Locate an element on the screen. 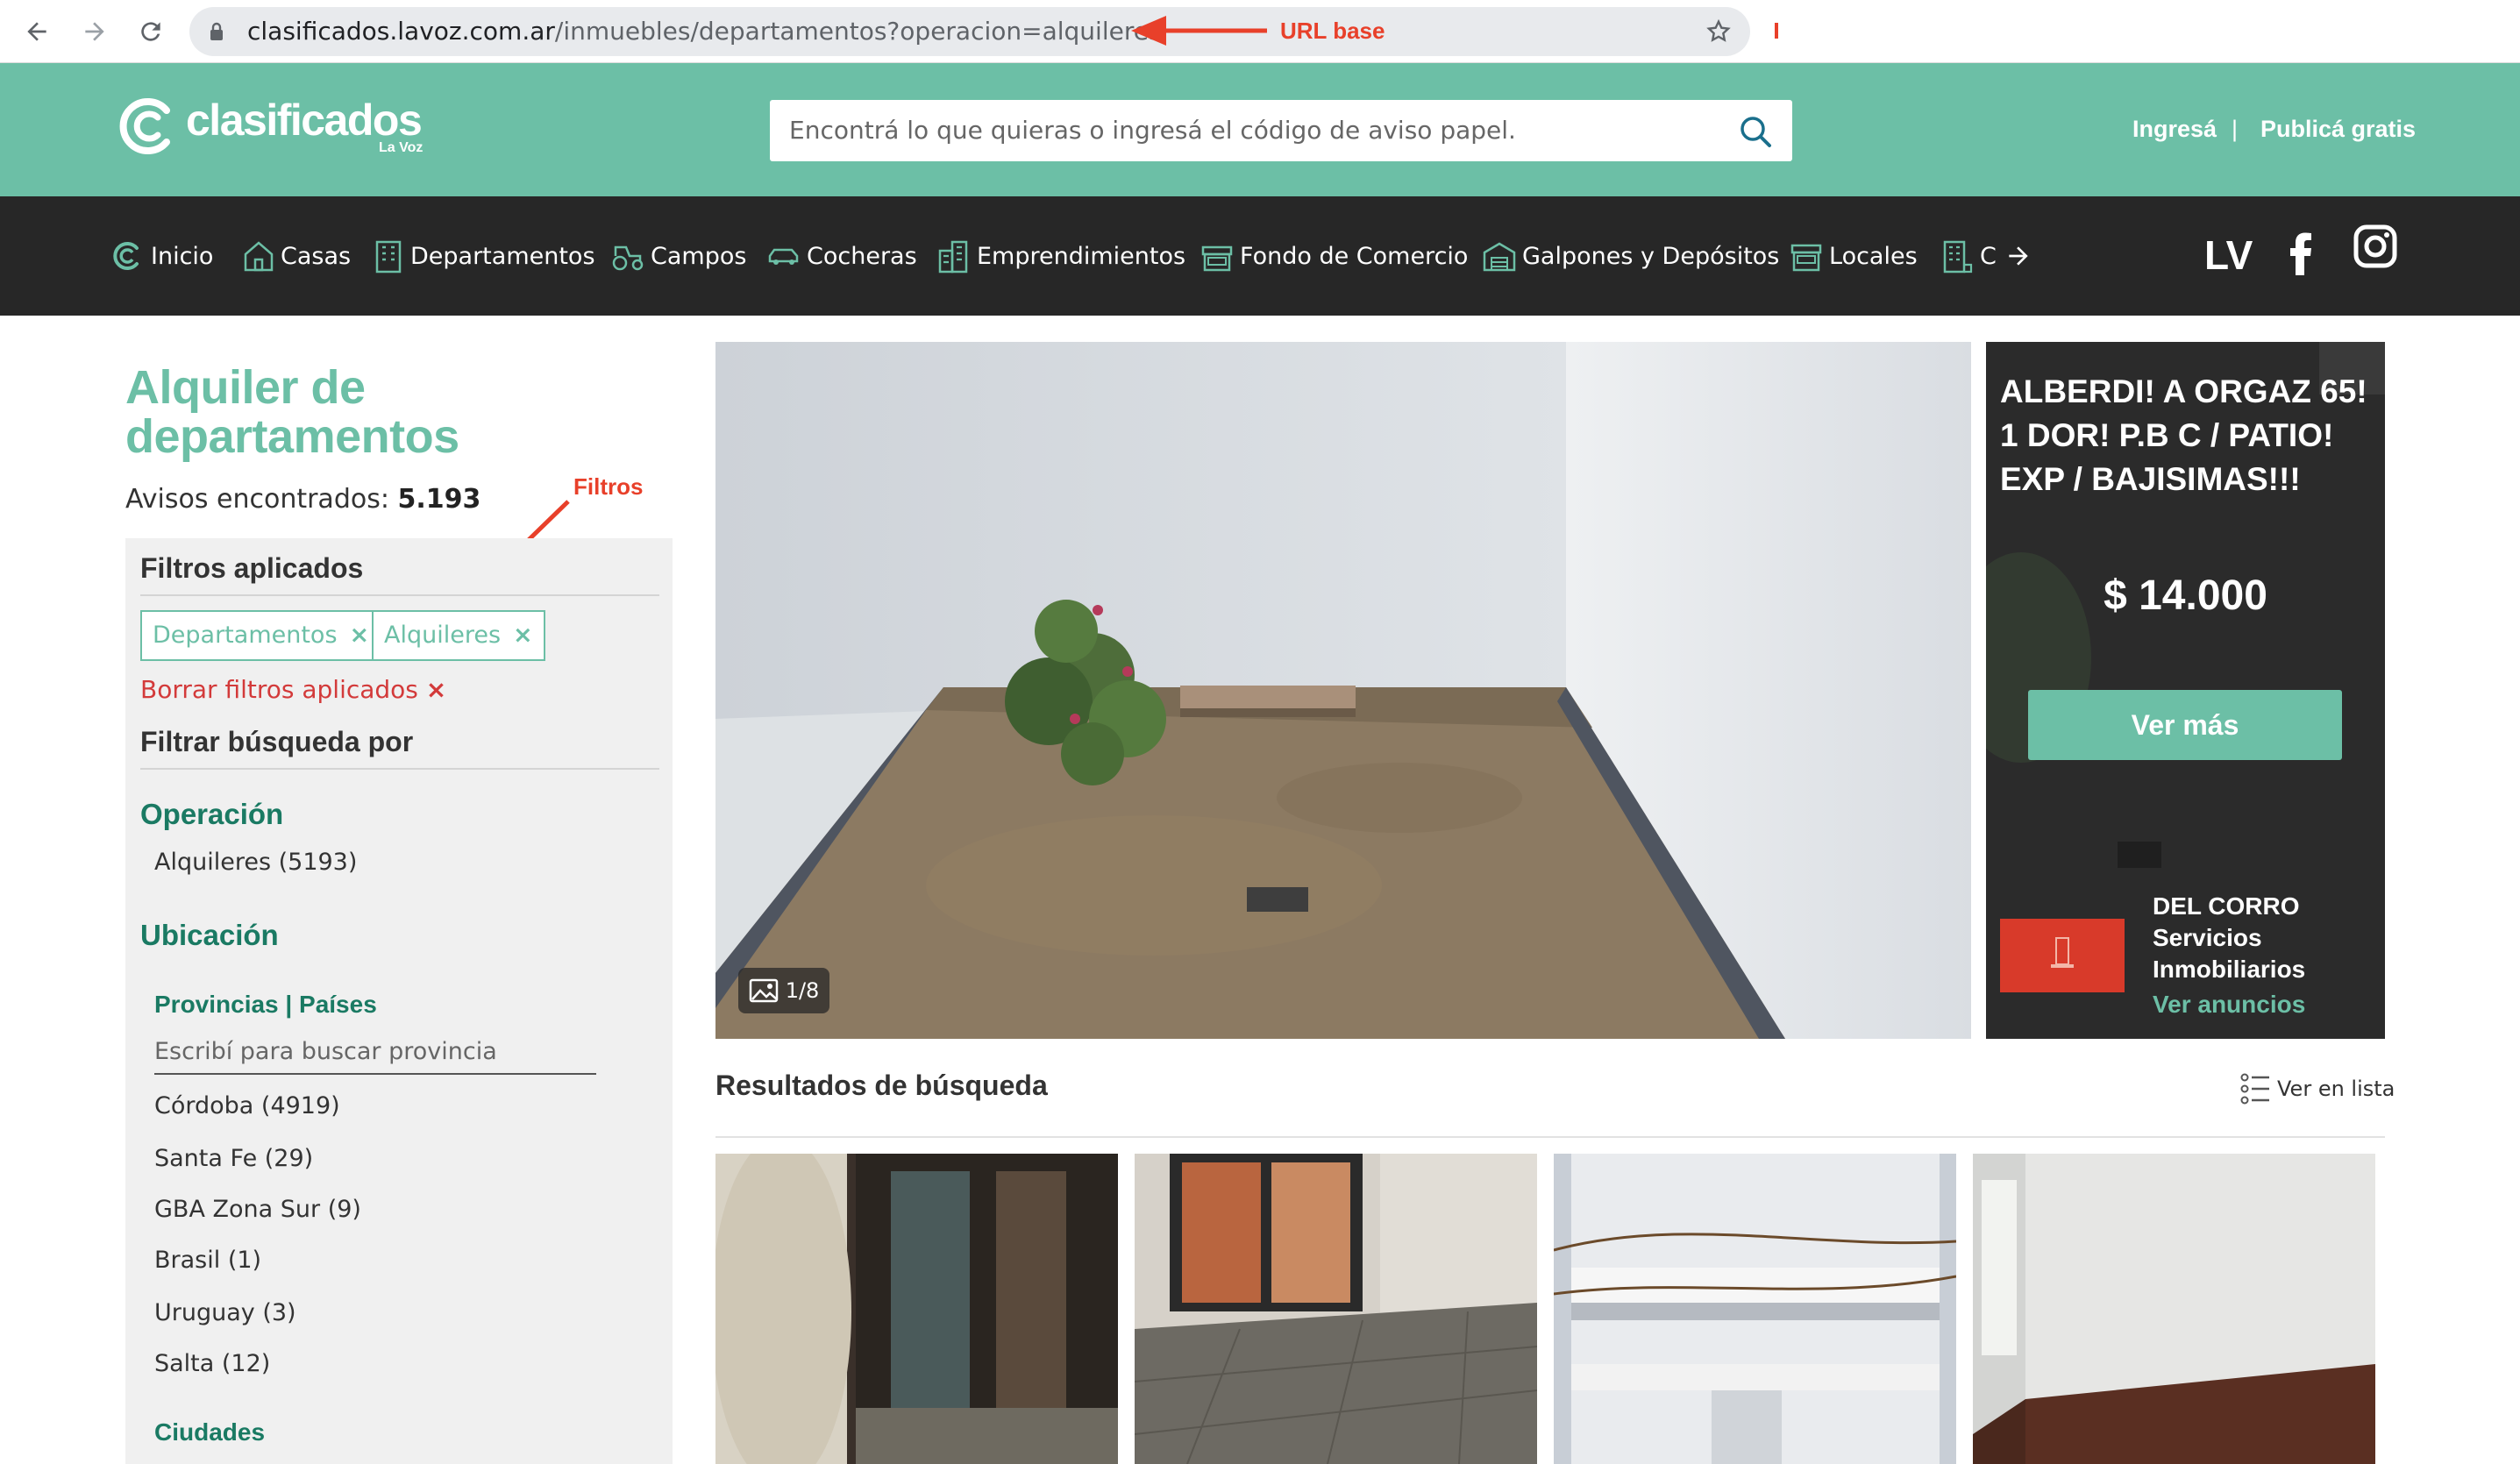 The width and height of the screenshot is (2520, 1464). shop-icon is located at coordinates (1806, 258).